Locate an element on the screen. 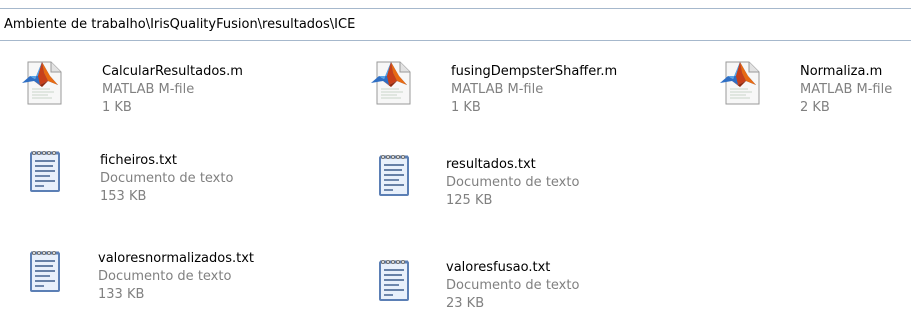 The image size is (911, 317). file-item: resultados.txt Documento de texto 125 KB is located at coordinates (519, 180).